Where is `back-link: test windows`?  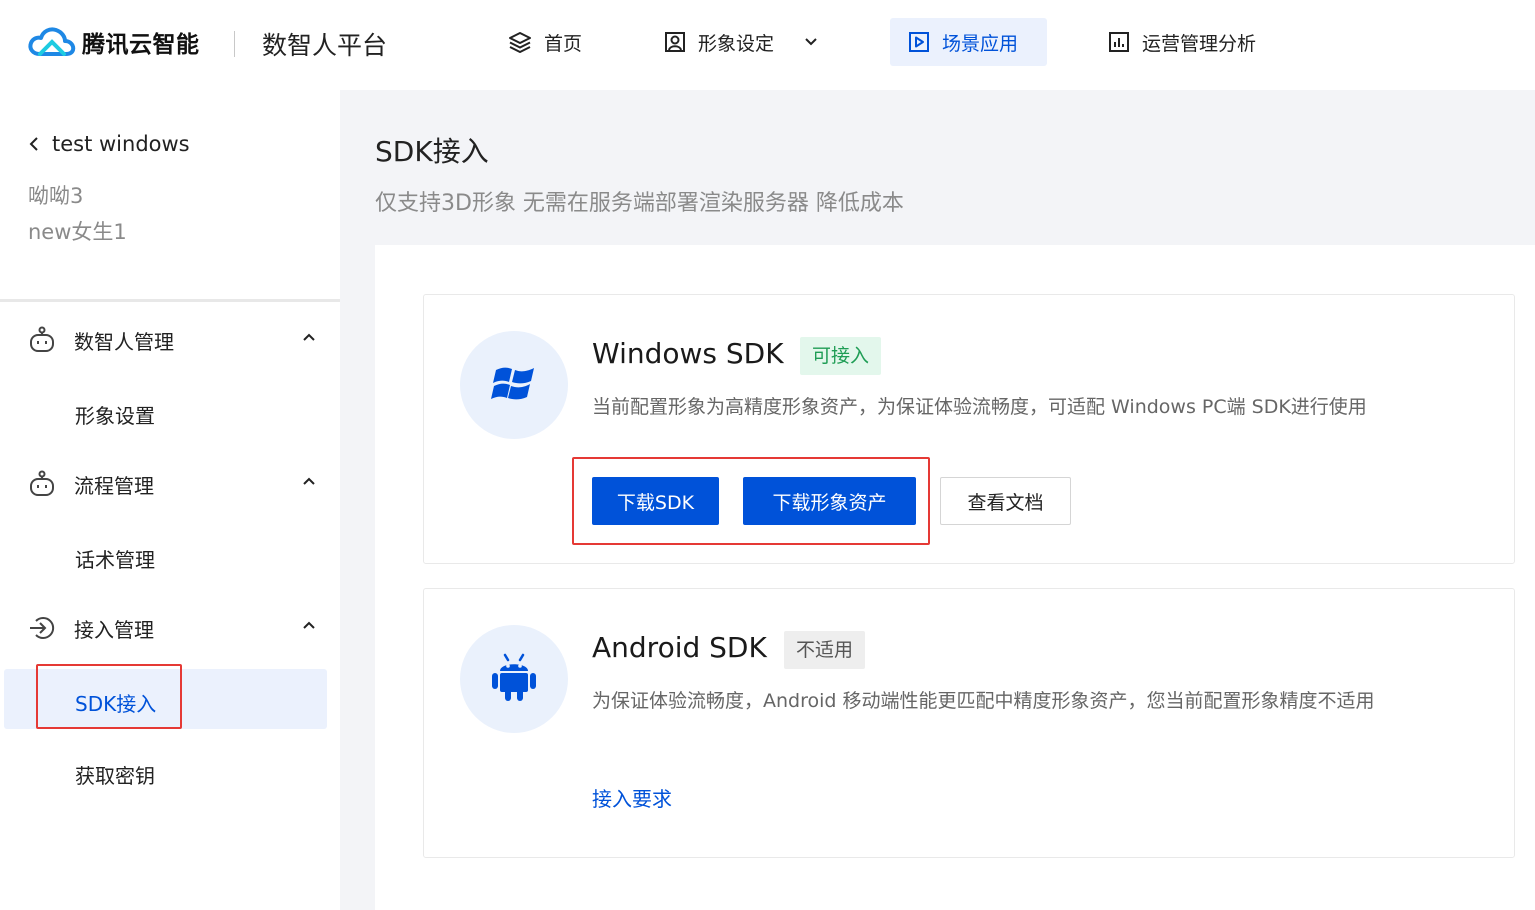 back-link: test windows is located at coordinates (109, 144).